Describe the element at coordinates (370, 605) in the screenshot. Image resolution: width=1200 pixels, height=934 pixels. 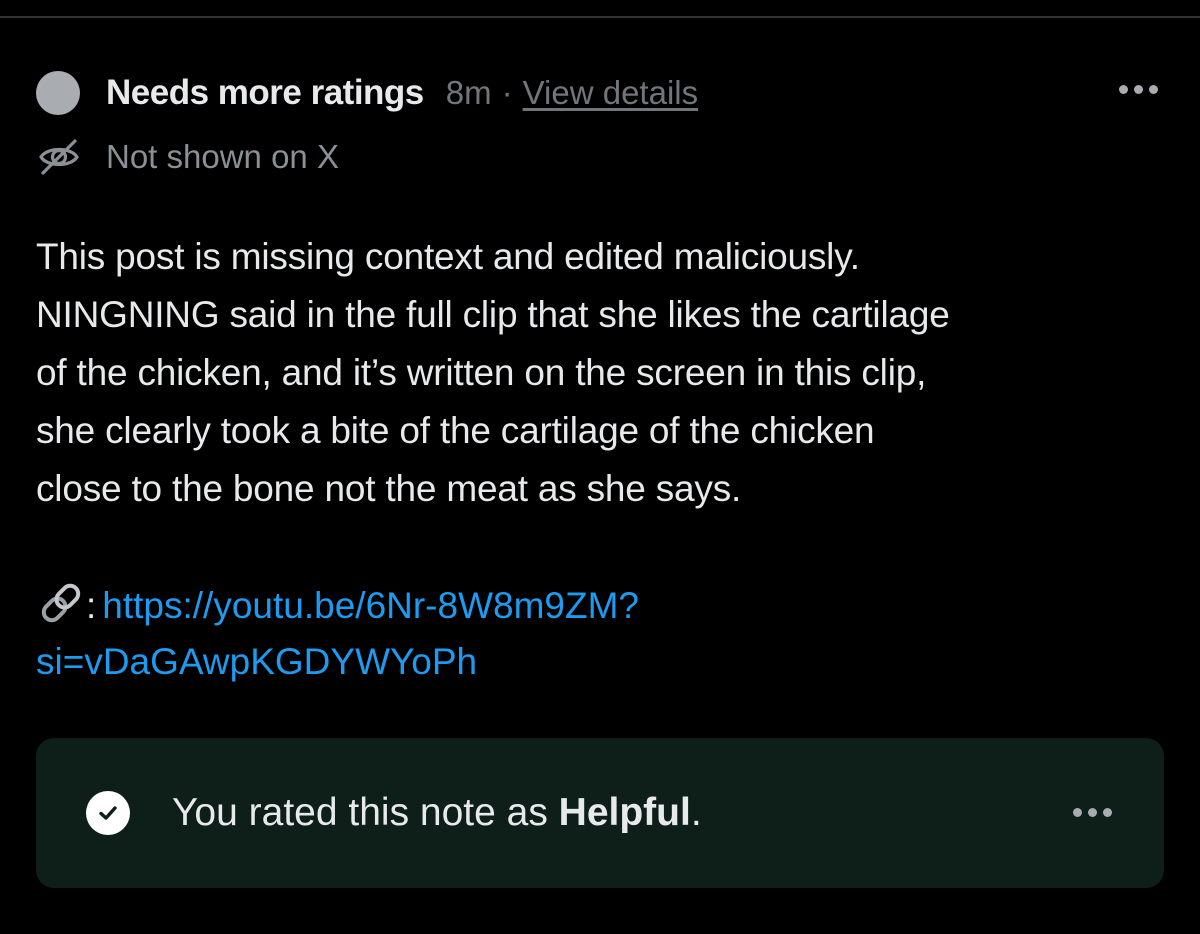
I see `source-link: https://youtu.be/6Nr-8W8m9ZM?` at that location.